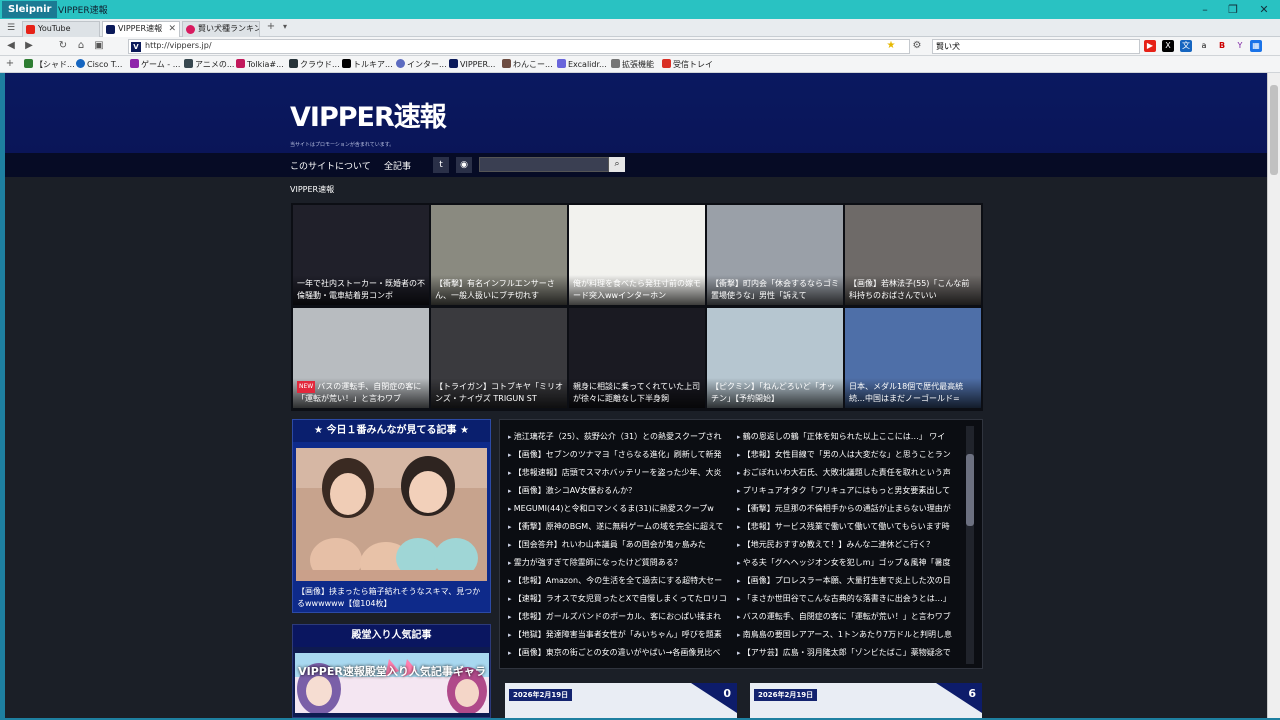 The height and width of the screenshot is (720, 1280). Describe the element at coordinates (775, 255) in the screenshot. I see `featured-article-tile: 【衝撃】町内会「休会するならゴミ置場使うな」男性「訴えて` at that location.